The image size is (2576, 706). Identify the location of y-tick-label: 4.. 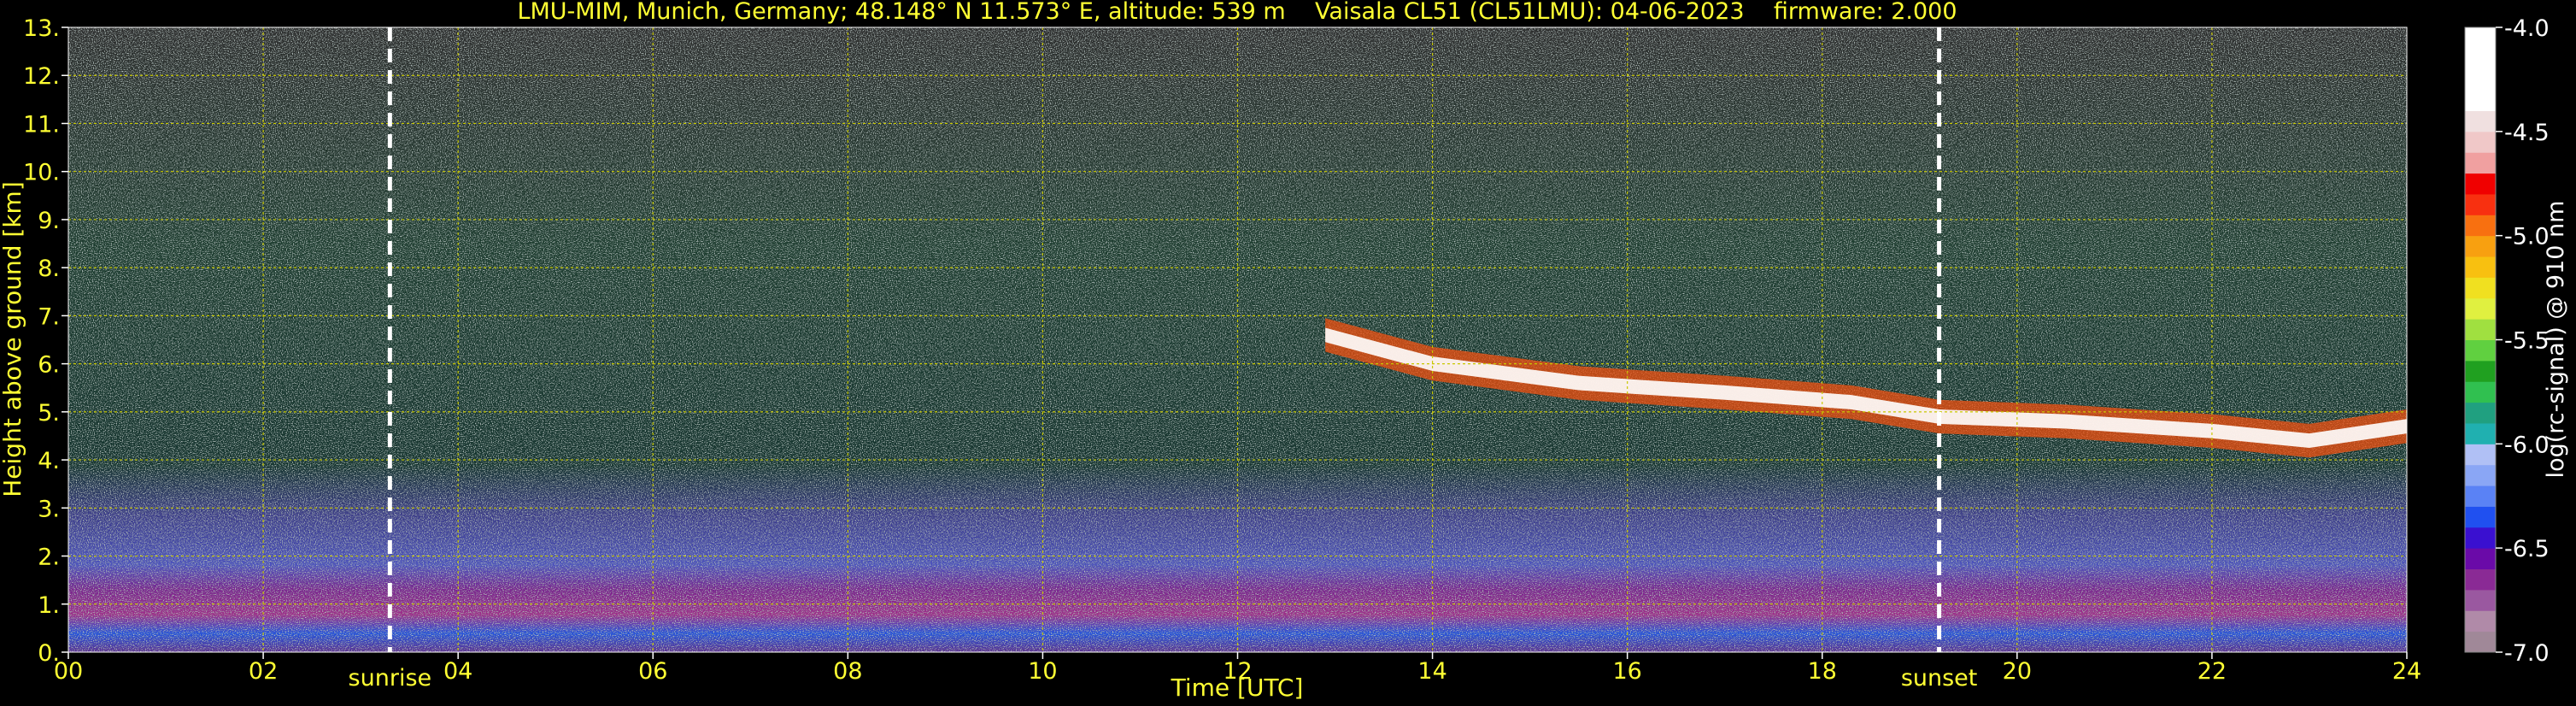
(49, 461).